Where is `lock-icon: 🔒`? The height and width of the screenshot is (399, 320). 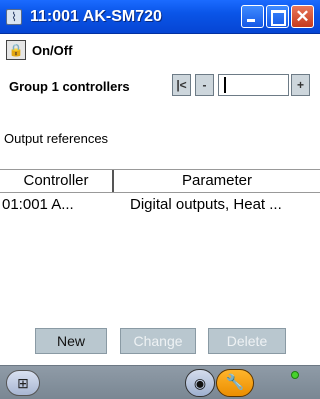
lock-icon: 🔒 is located at coordinates (16, 50).